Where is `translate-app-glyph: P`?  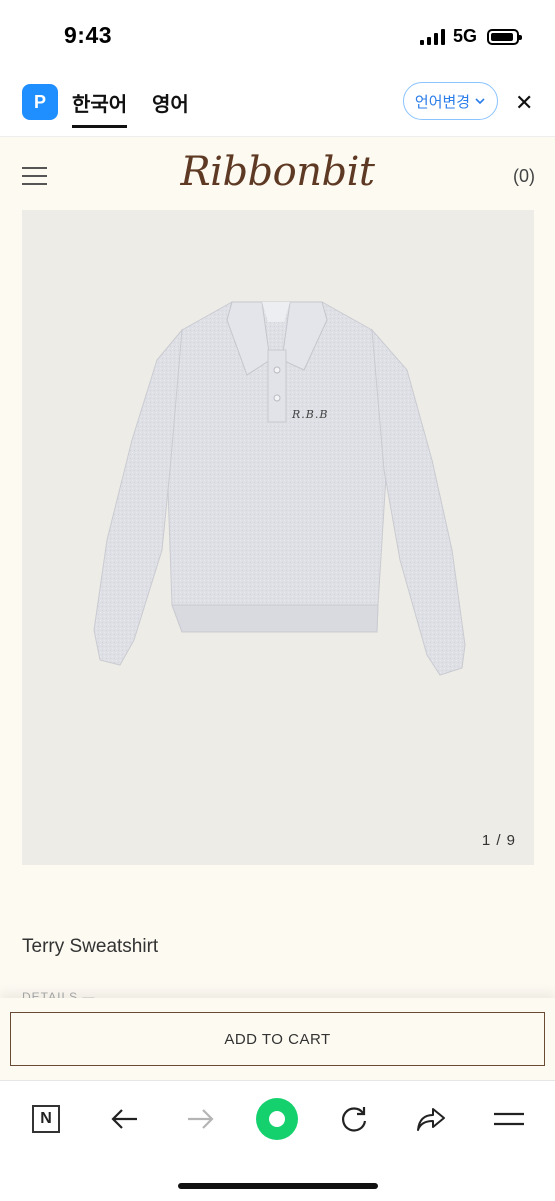
translate-app-glyph: P is located at coordinates (39, 101).